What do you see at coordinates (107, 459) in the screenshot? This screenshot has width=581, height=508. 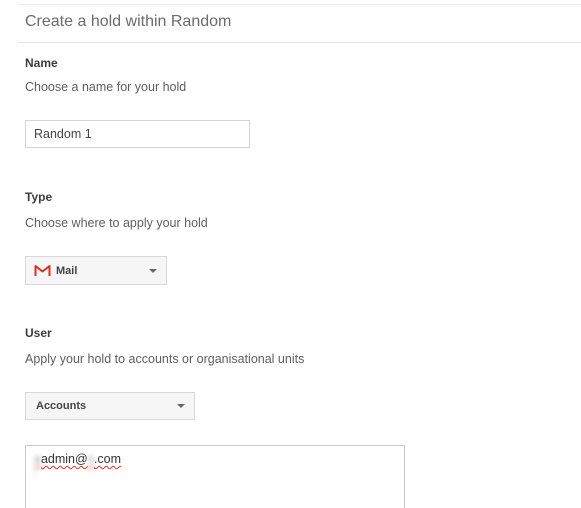 I see `account-suffix: .com` at bounding box center [107, 459].